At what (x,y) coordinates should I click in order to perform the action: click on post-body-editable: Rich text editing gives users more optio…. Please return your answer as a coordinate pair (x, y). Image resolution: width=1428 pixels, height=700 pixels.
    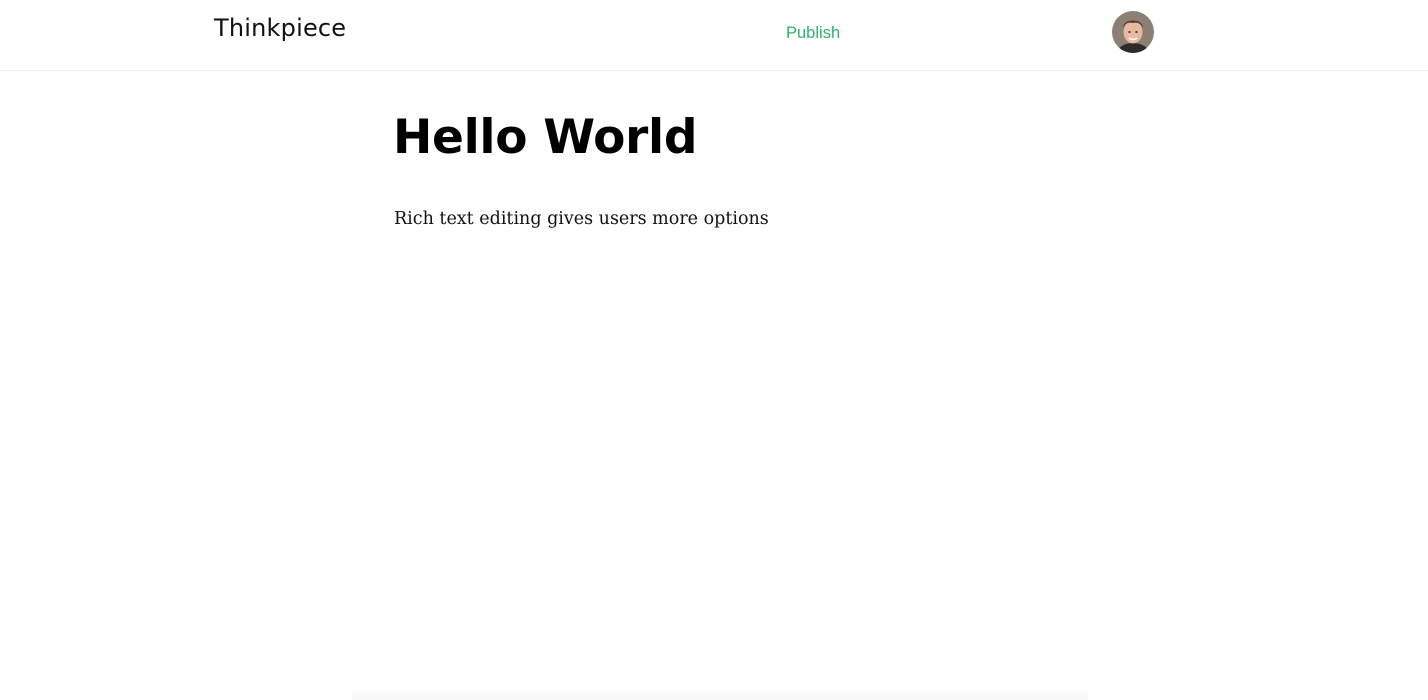
    Looking at the image, I should click on (581, 219).